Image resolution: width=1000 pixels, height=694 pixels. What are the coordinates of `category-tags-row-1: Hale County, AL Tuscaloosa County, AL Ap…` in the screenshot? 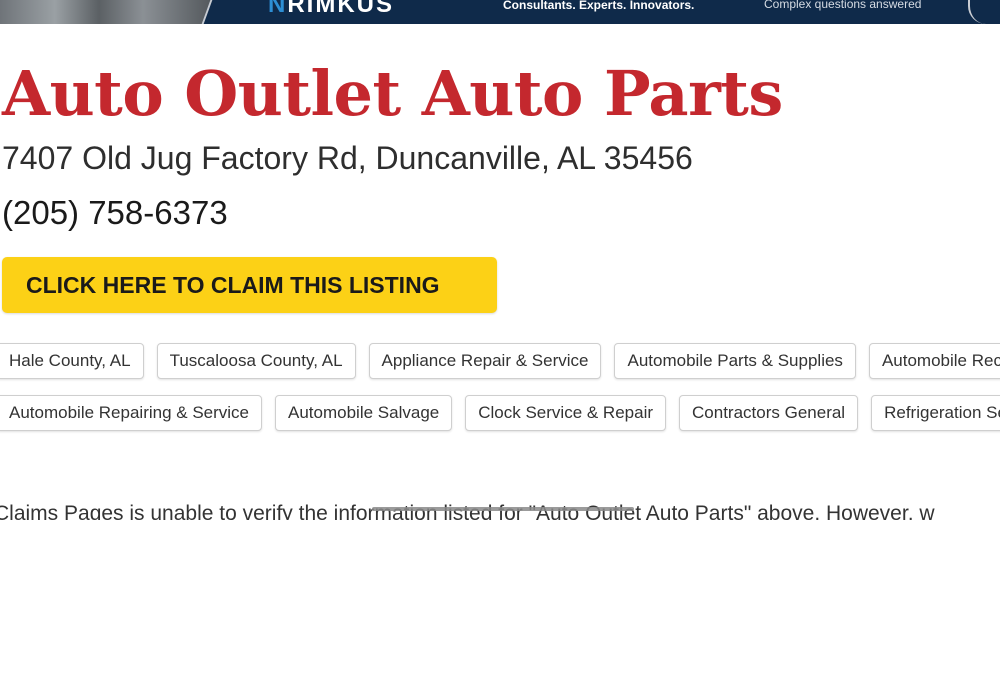 It's located at (500, 361).